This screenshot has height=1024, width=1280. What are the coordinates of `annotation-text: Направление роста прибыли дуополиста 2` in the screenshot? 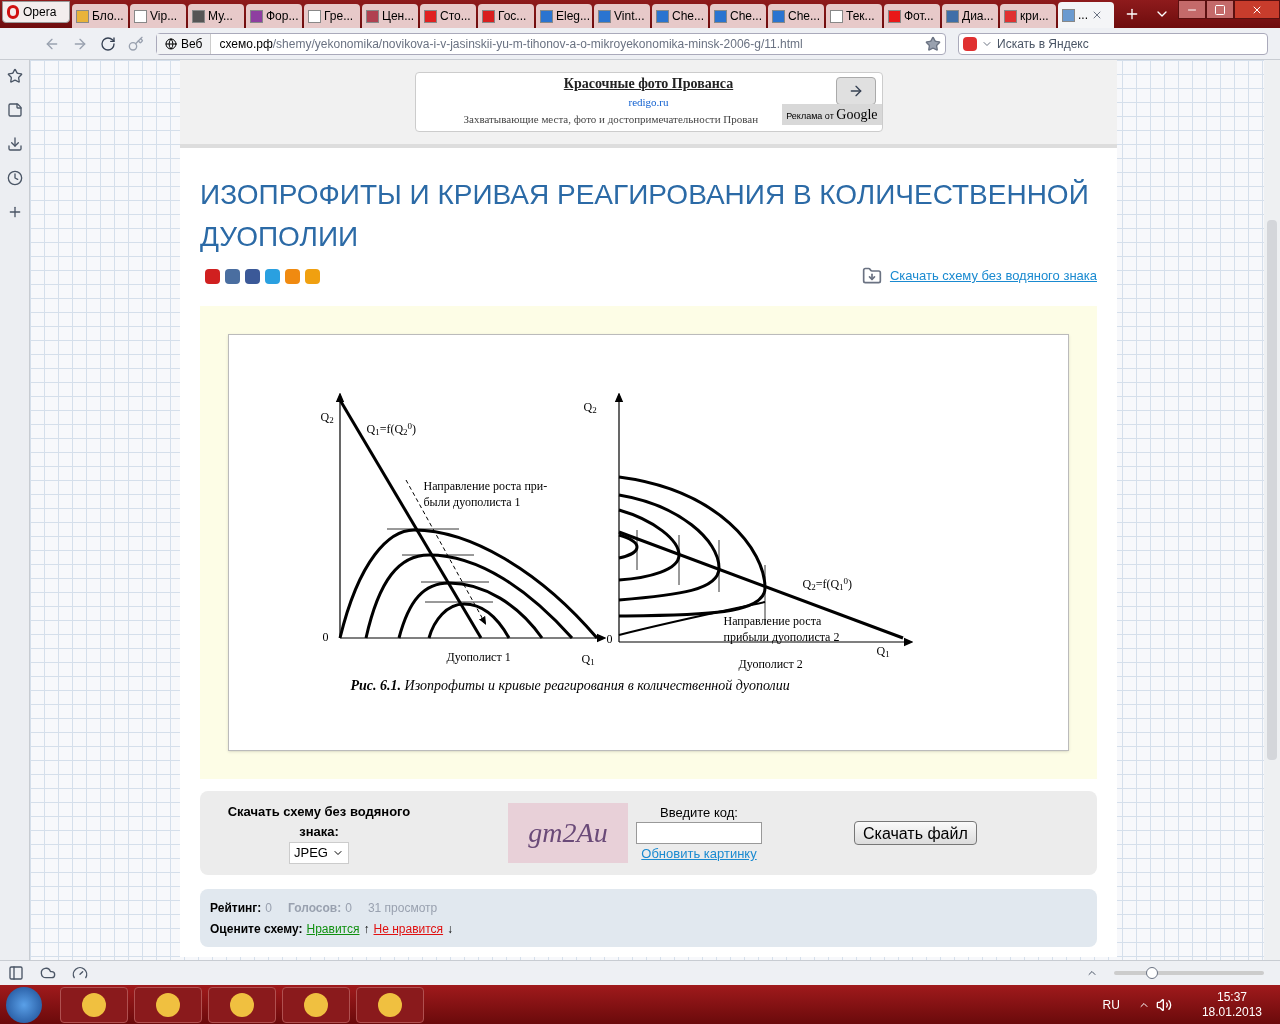 It's located at (781, 629).